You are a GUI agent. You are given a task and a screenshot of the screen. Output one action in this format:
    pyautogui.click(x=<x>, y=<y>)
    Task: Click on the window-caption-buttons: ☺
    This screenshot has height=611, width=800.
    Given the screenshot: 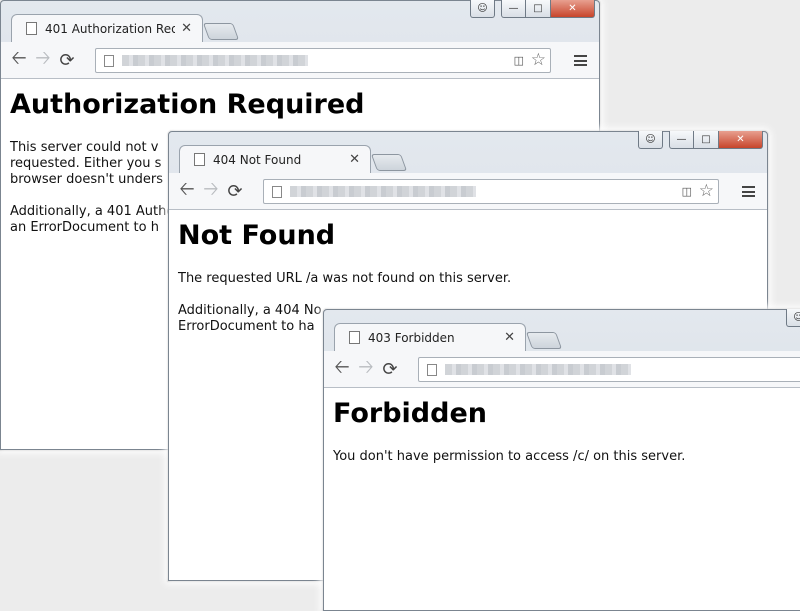 What is the action you would take?
    pyautogui.click(x=793, y=319)
    